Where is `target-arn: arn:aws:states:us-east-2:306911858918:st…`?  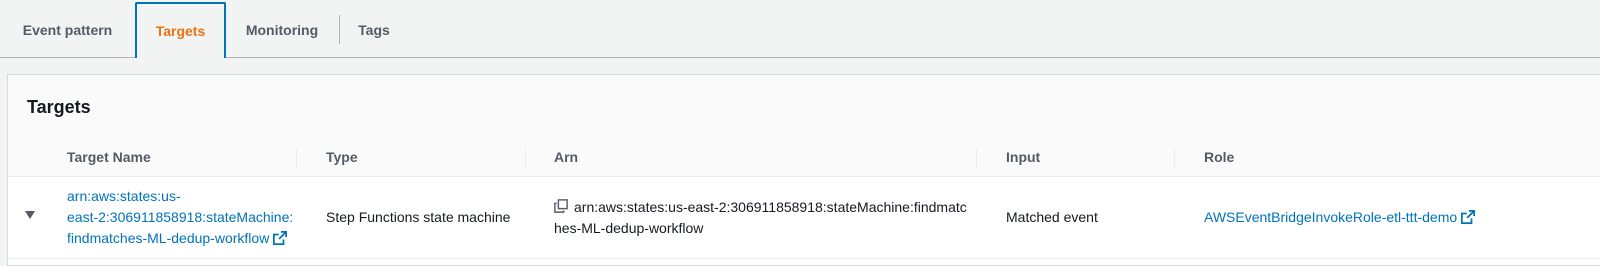 target-arn: arn:aws:states:us-east-2:306911858918:st… is located at coordinates (769, 218).